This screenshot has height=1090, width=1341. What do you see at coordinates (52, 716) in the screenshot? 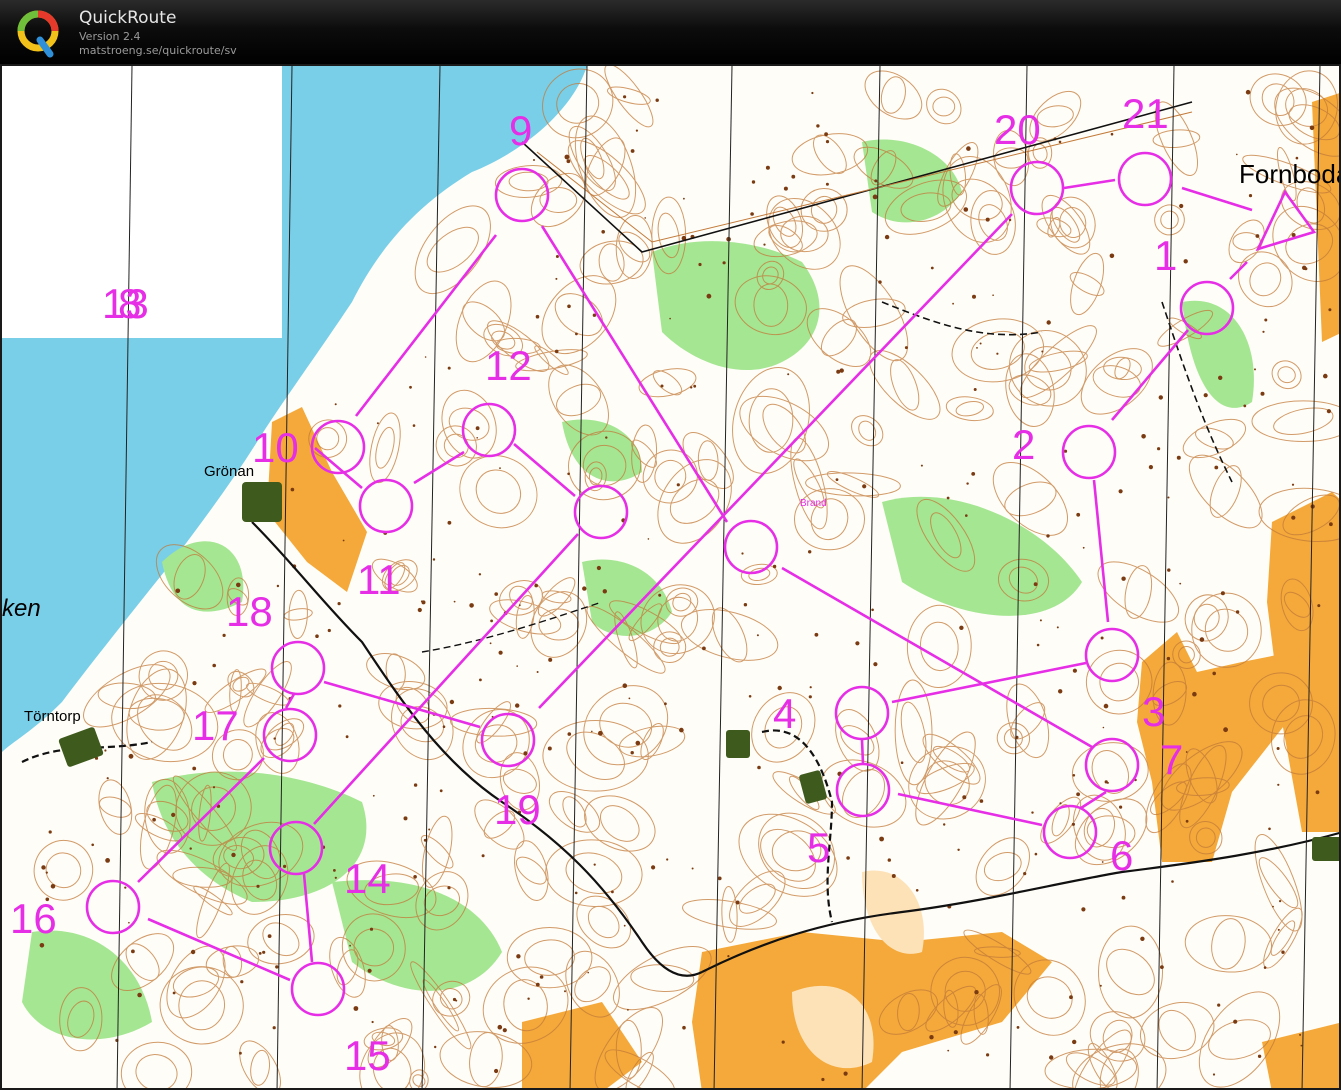
I see `place-torntorp: Törntorp` at bounding box center [52, 716].